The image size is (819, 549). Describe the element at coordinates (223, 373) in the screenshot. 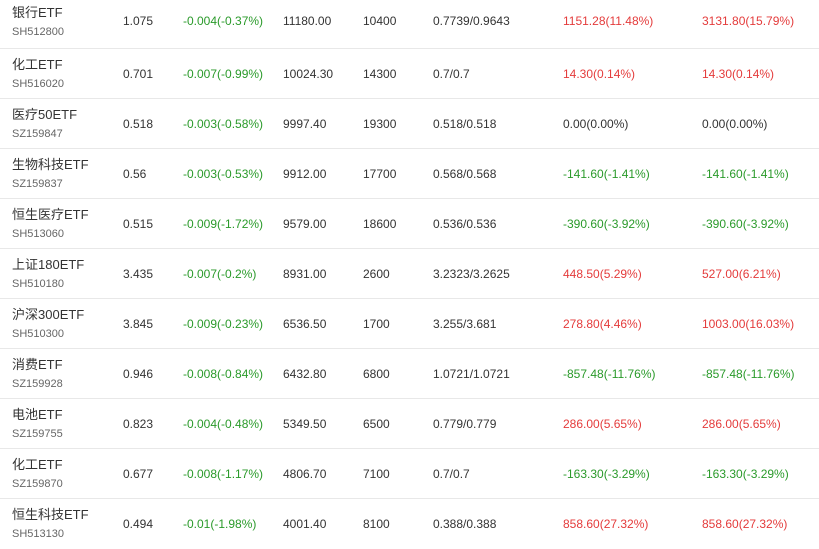

I see `price-change: -0.008(-0.84%)` at that location.